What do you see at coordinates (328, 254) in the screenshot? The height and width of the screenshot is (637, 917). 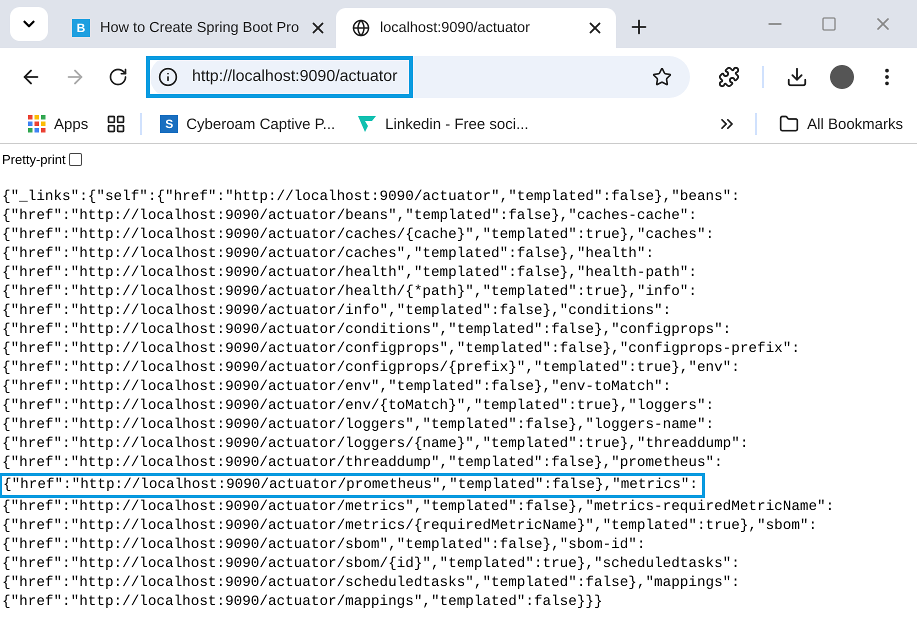 I see `json-line: {"href":"http://localhost:9090/actuator/caches","templated":false},"health":` at bounding box center [328, 254].